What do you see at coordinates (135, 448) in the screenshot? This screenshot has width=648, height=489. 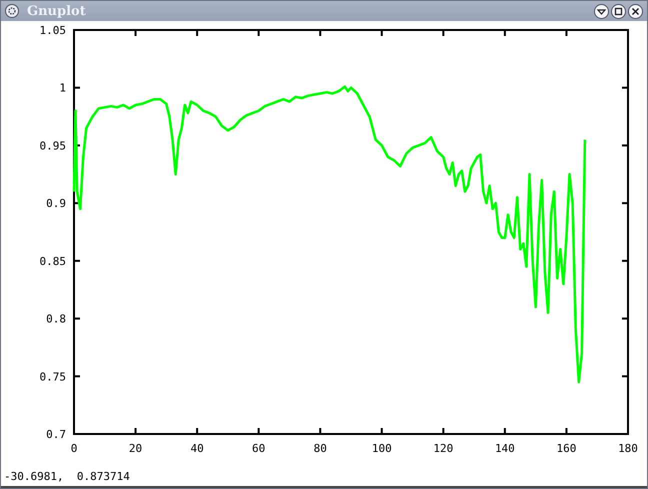 I see `x-tick-label: 20` at bounding box center [135, 448].